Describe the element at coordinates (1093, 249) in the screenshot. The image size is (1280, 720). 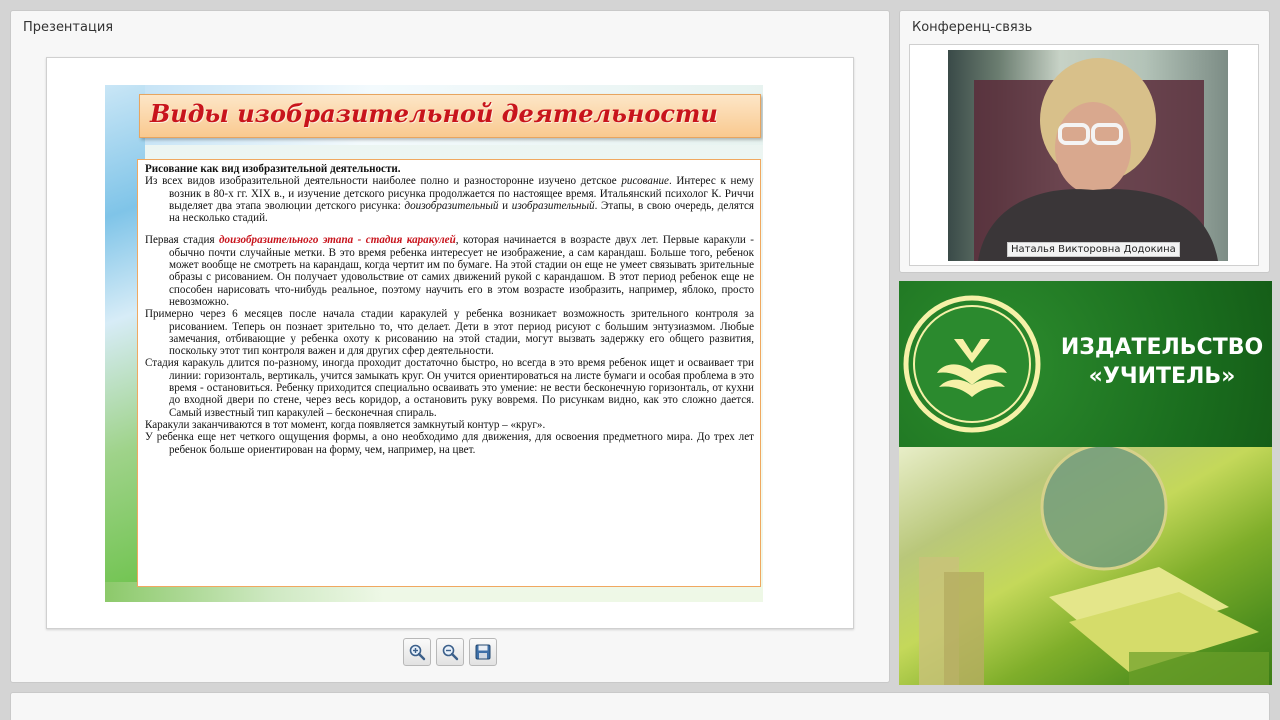
I see `participant-name-label: Наталья Викторовна Додокина` at that location.